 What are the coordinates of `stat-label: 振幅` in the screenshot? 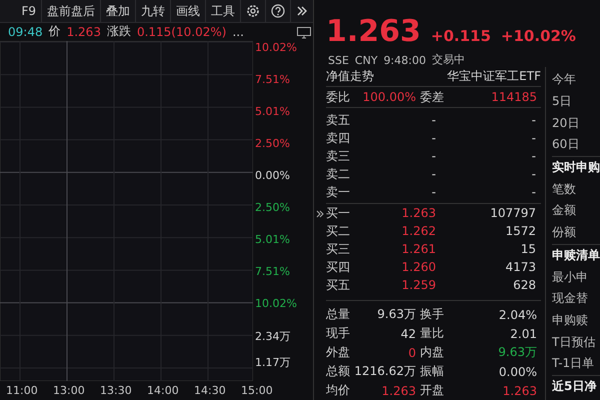 It's located at (432, 371).